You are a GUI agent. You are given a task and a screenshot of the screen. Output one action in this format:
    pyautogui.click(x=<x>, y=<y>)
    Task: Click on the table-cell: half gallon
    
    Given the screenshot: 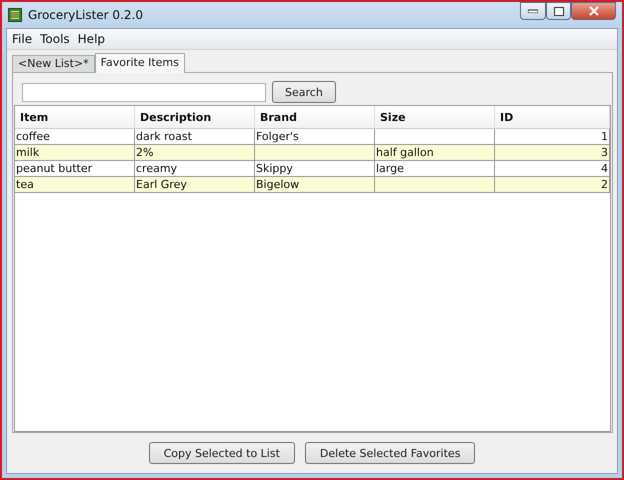 What is the action you would take?
    pyautogui.click(x=435, y=153)
    